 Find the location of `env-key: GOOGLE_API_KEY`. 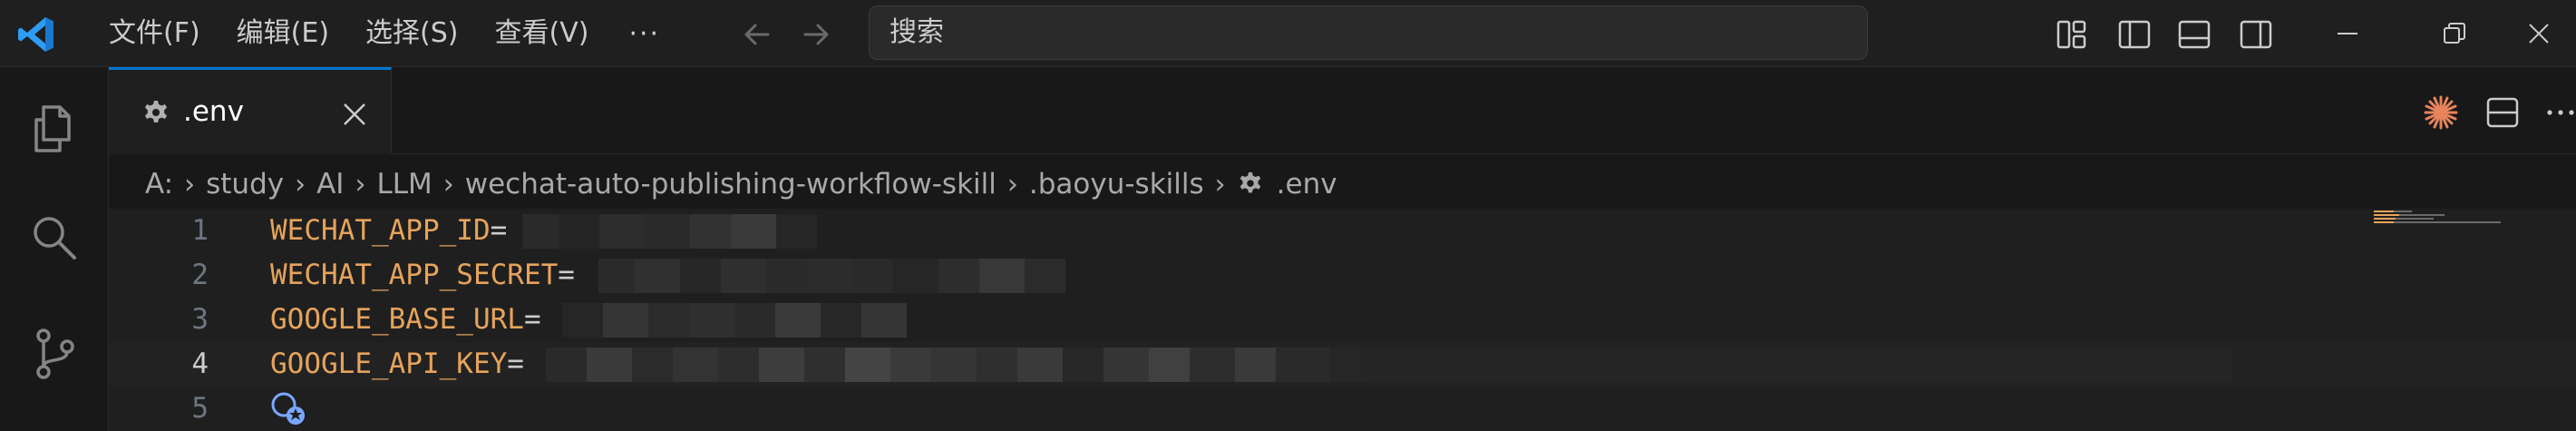

env-key: GOOGLE_API_KEY is located at coordinates (389, 364).